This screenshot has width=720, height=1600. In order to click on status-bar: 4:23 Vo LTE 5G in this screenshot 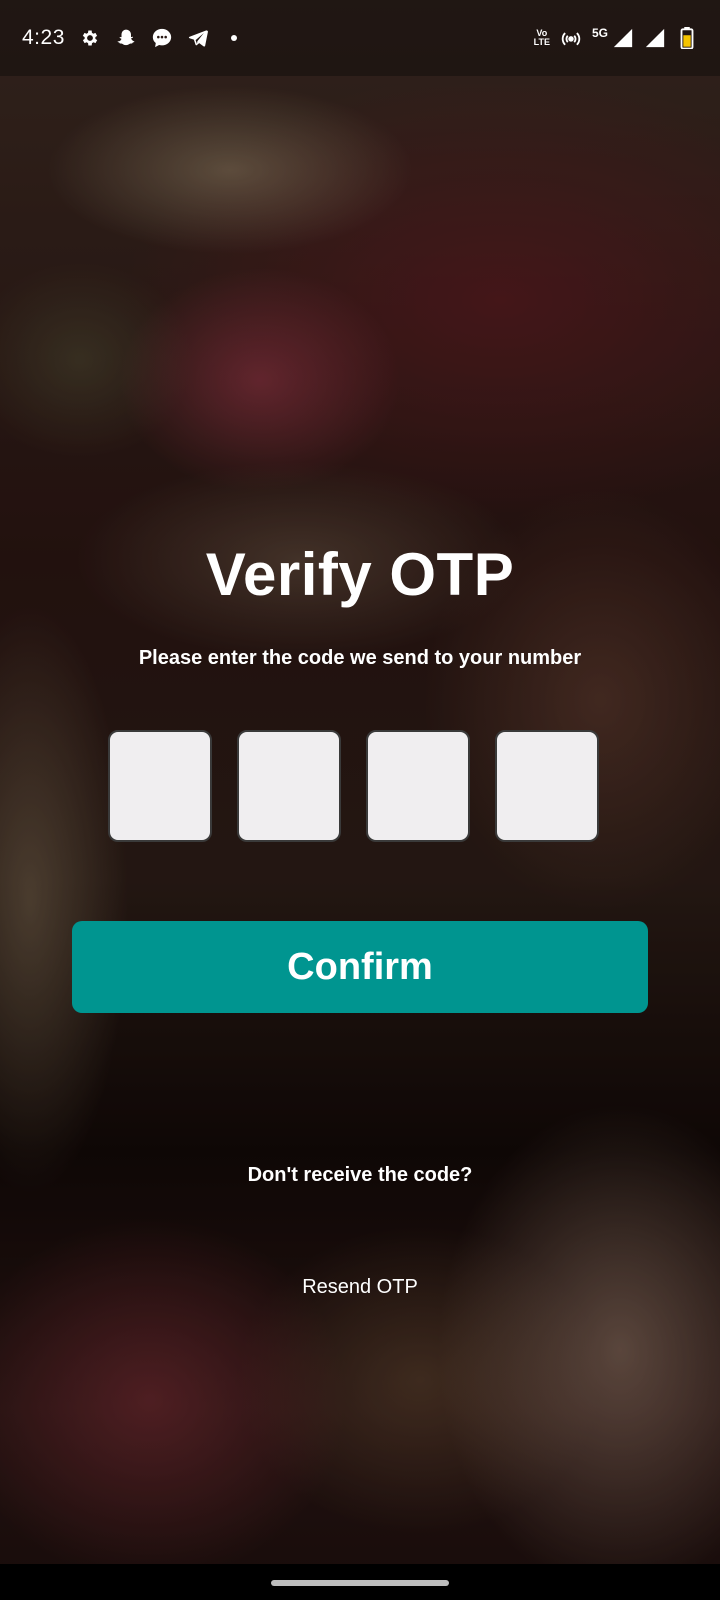, I will do `click(360, 38)`.